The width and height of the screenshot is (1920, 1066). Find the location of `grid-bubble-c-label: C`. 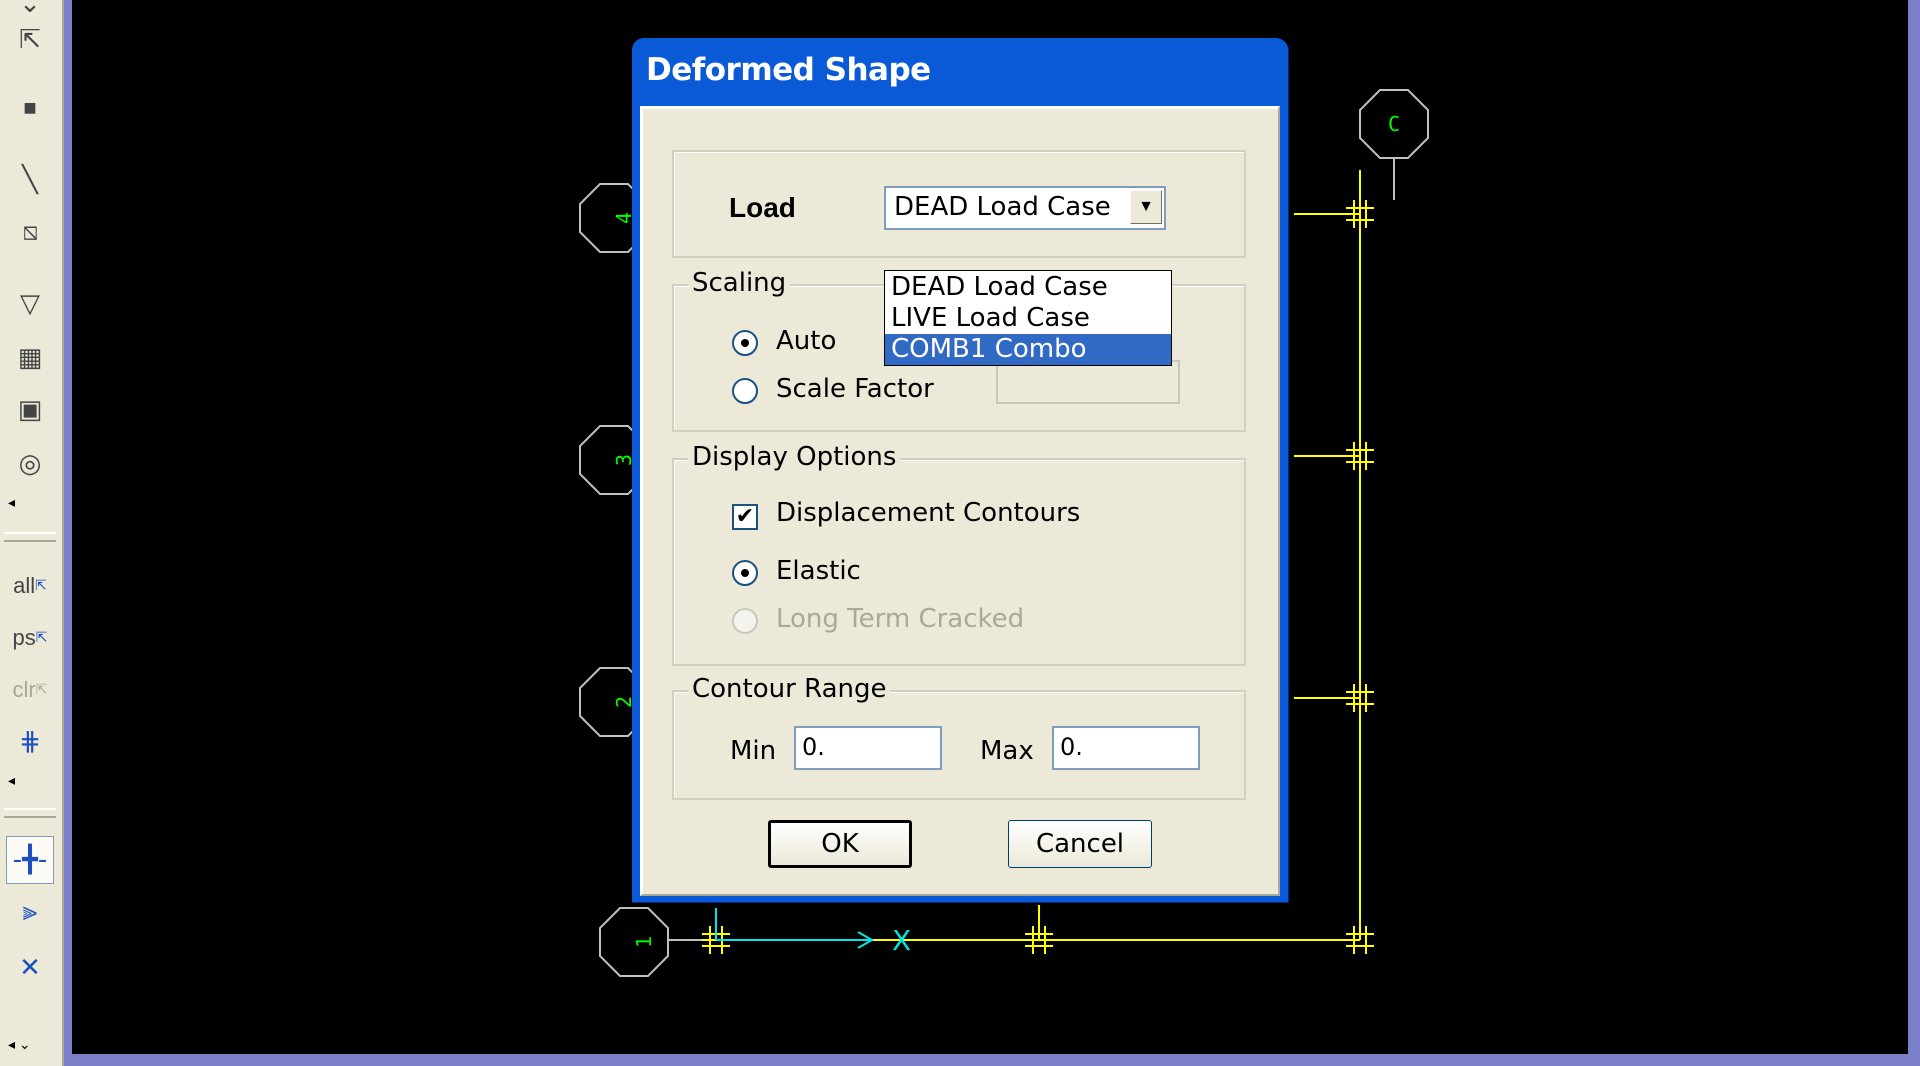

grid-bubble-c-label: C is located at coordinates (1394, 124).